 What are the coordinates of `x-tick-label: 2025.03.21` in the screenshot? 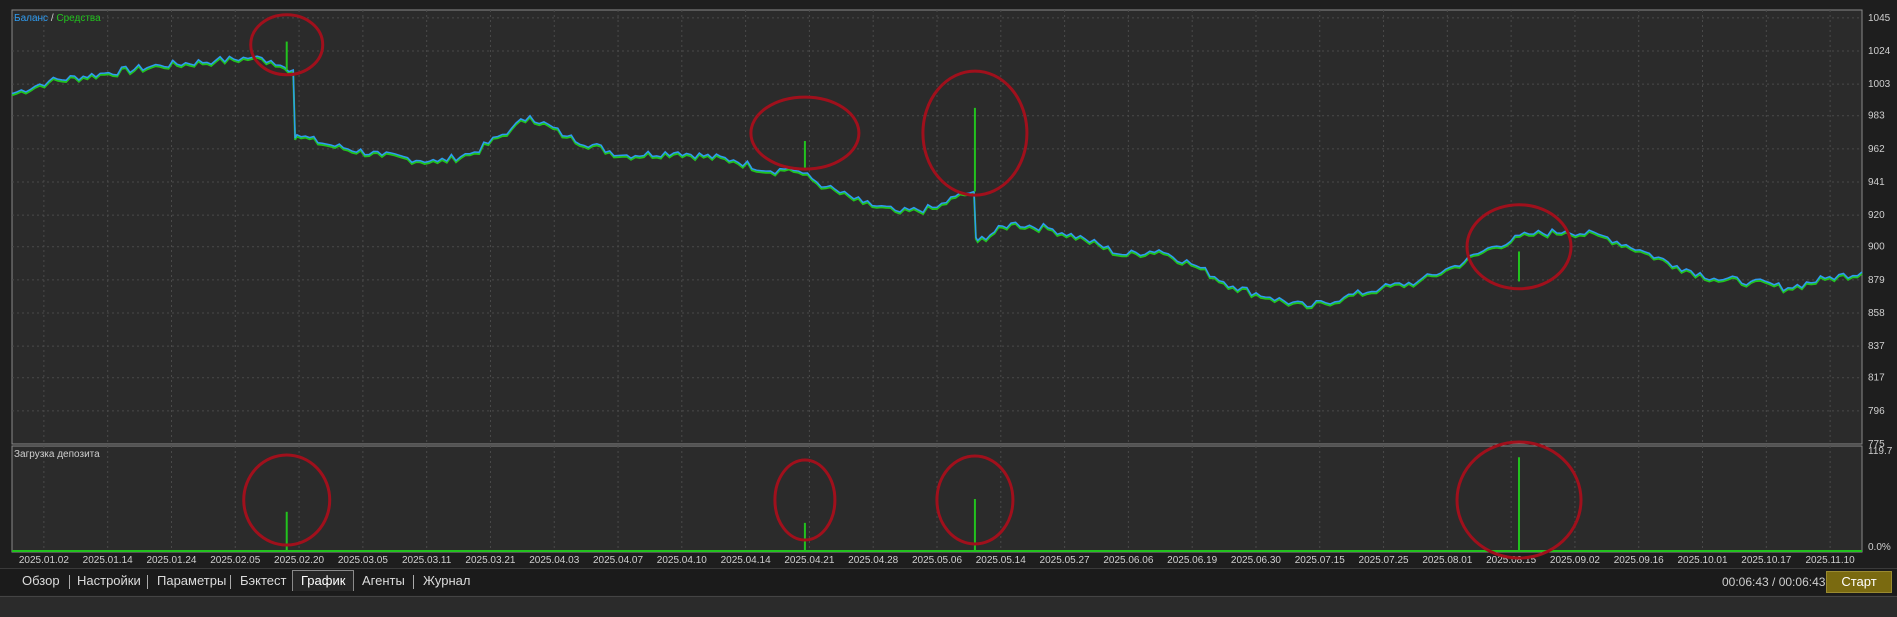 It's located at (490, 560).